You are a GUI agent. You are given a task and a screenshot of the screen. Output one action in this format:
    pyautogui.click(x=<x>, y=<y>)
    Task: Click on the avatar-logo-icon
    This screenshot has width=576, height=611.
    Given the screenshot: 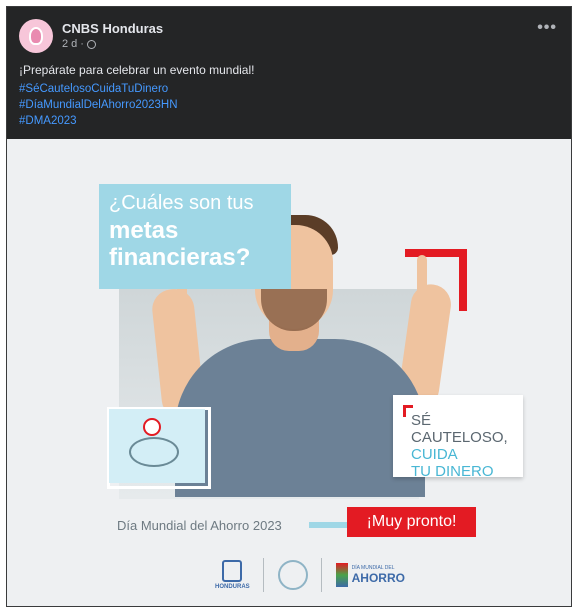 What is the action you would take?
    pyautogui.click(x=36, y=36)
    